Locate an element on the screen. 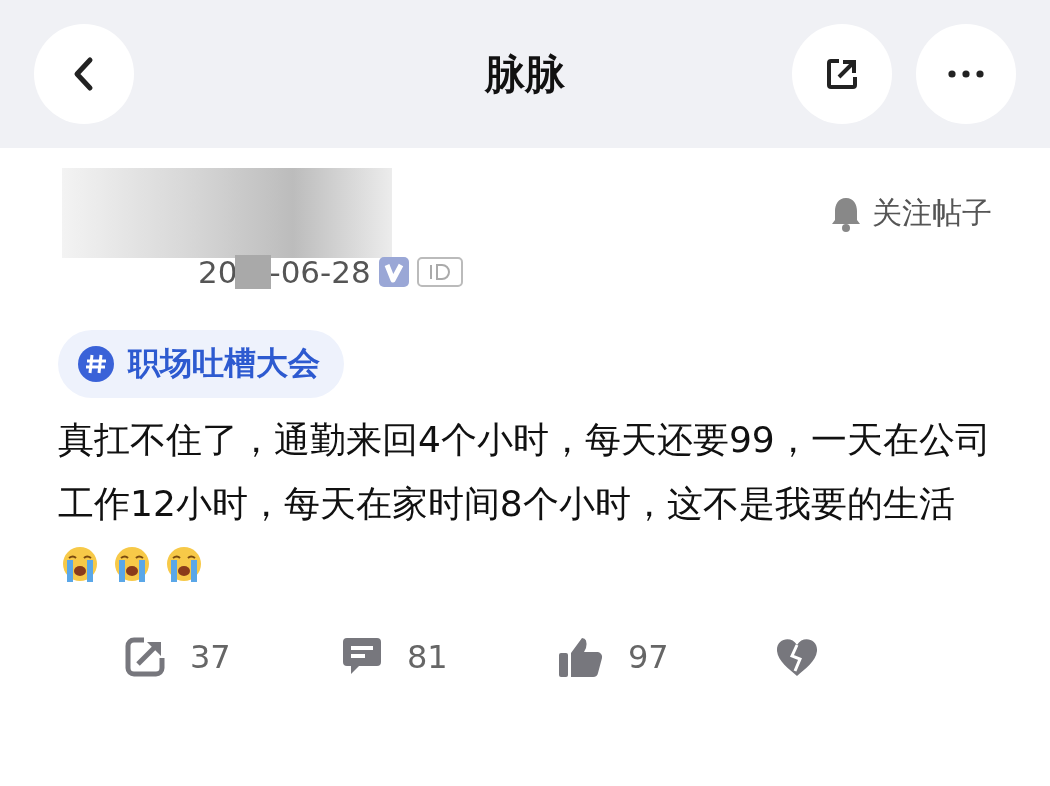 The width and height of the screenshot is (1050, 786). date-prefix: 20 is located at coordinates (218, 272).